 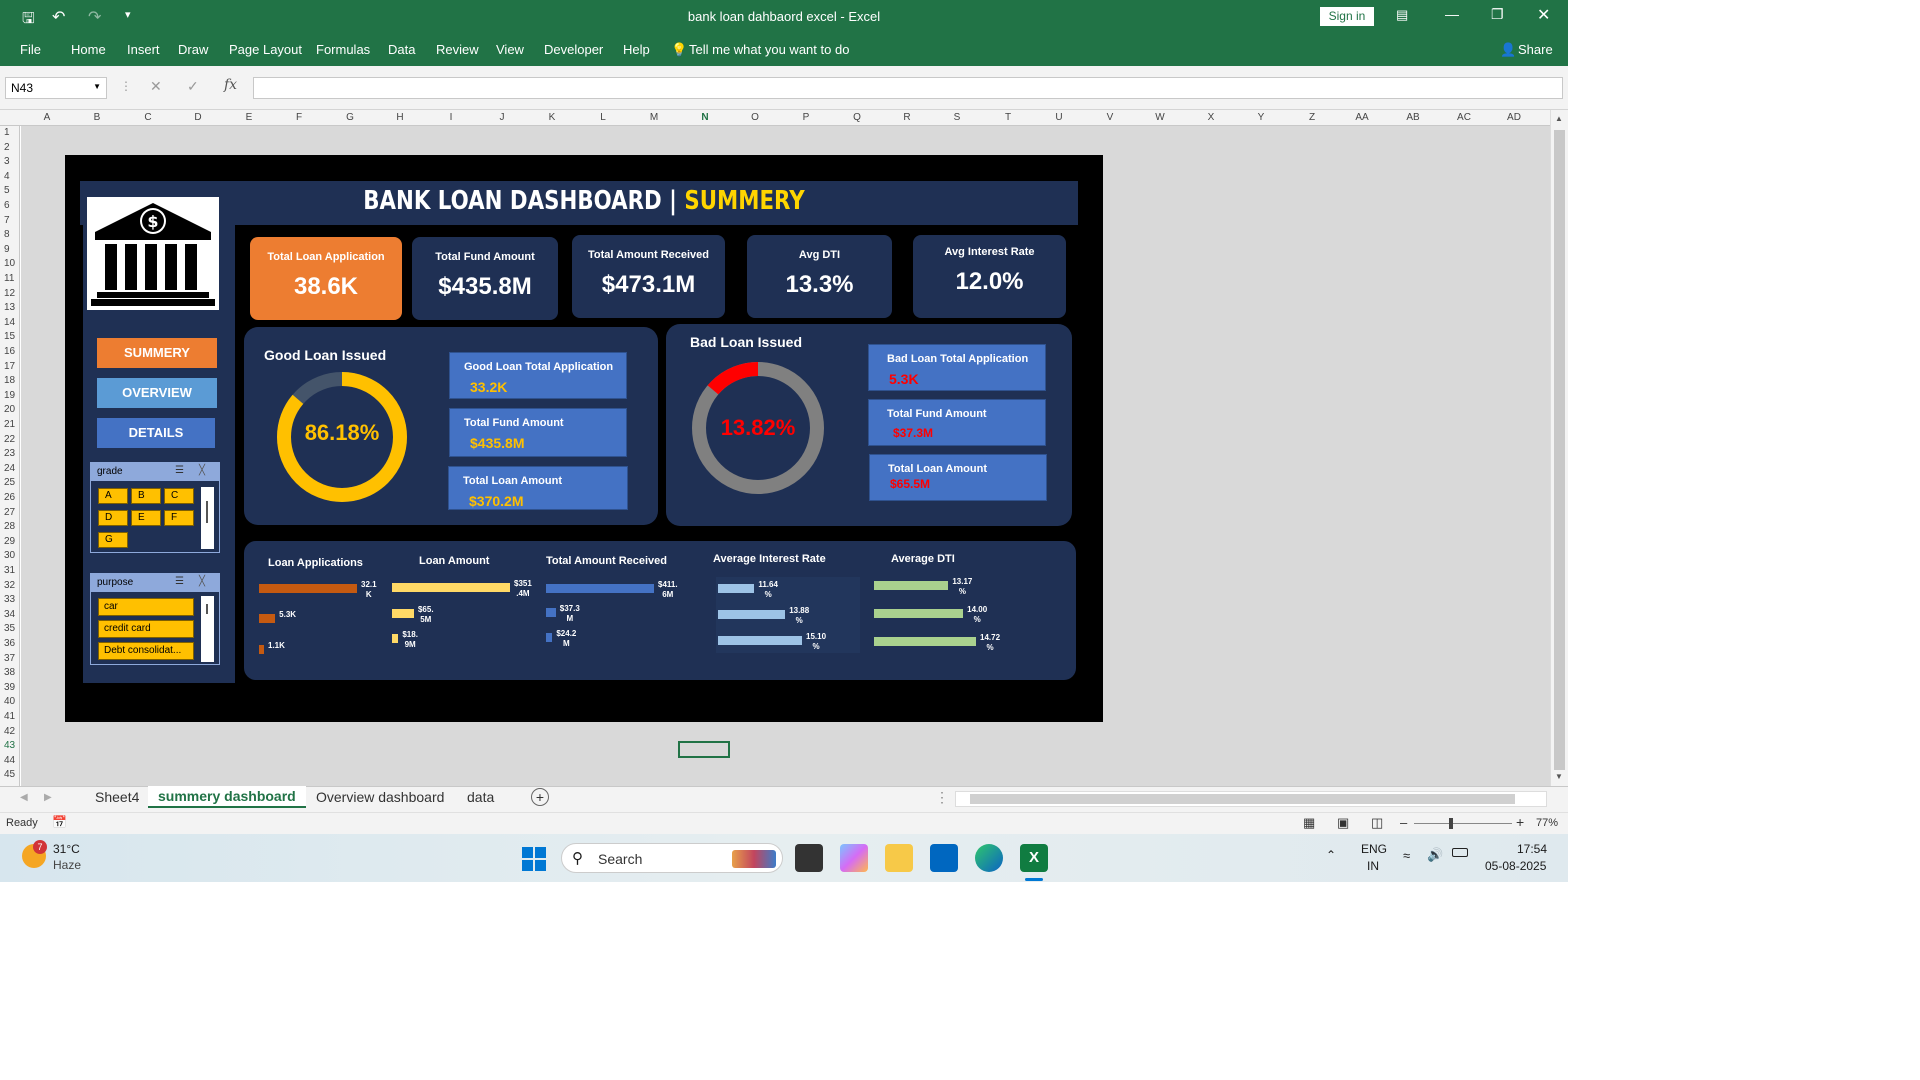 I want to click on zoom-out-icon: –, so click(x=1403, y=822).